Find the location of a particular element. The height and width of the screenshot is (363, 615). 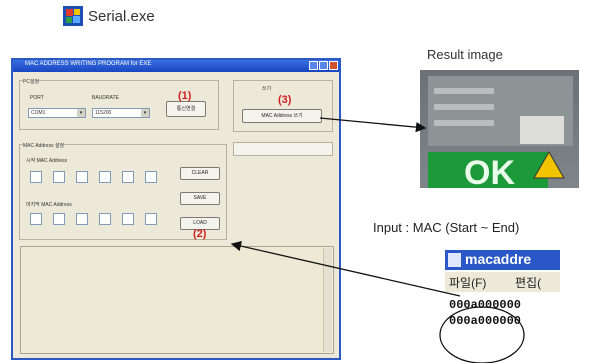

arrow-to-load is located at coordinates (345, 268).